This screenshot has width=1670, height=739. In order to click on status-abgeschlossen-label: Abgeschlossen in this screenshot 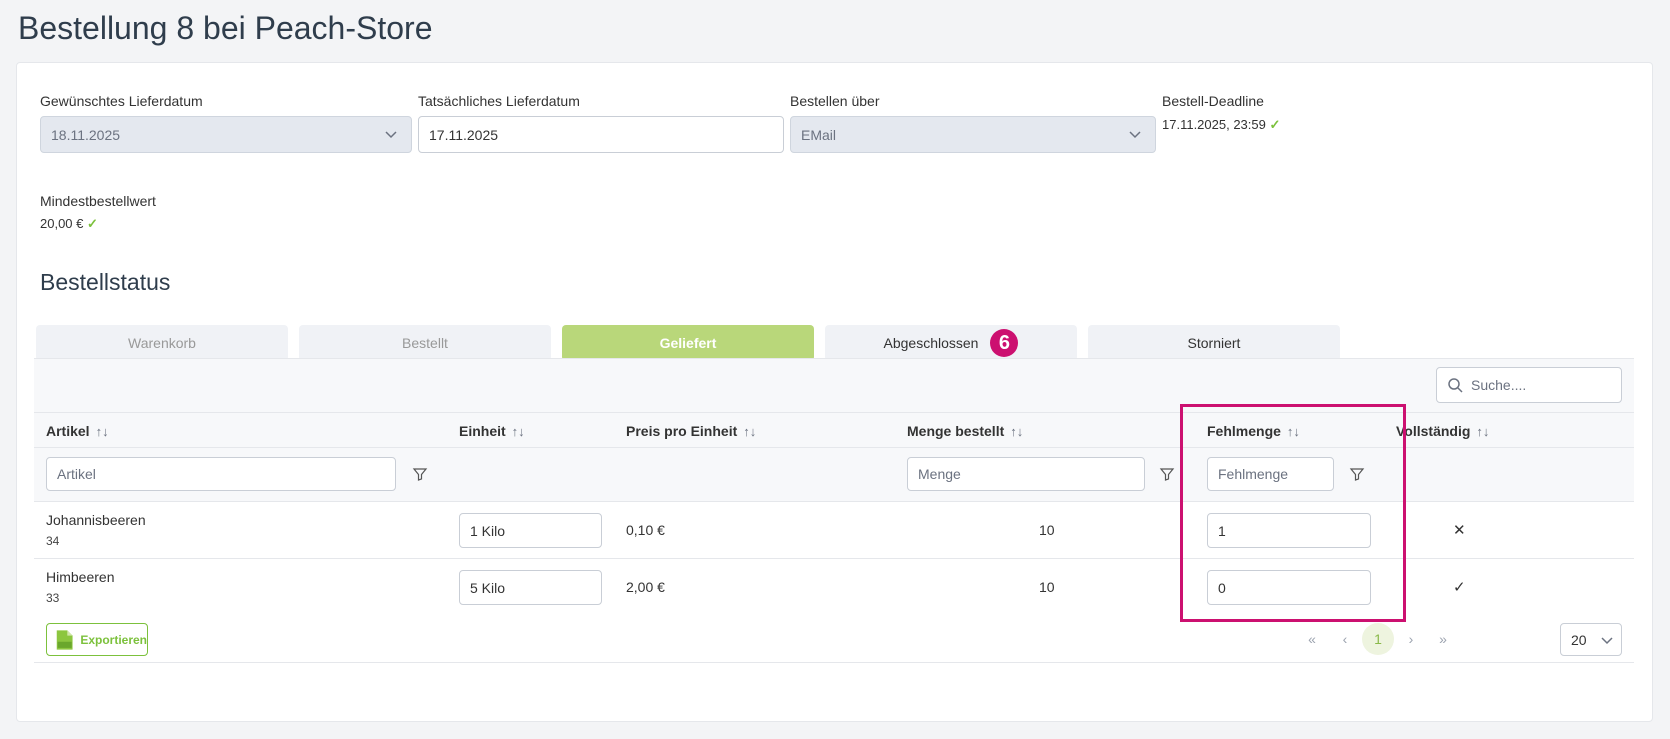, I will do `click(931, 343)`.